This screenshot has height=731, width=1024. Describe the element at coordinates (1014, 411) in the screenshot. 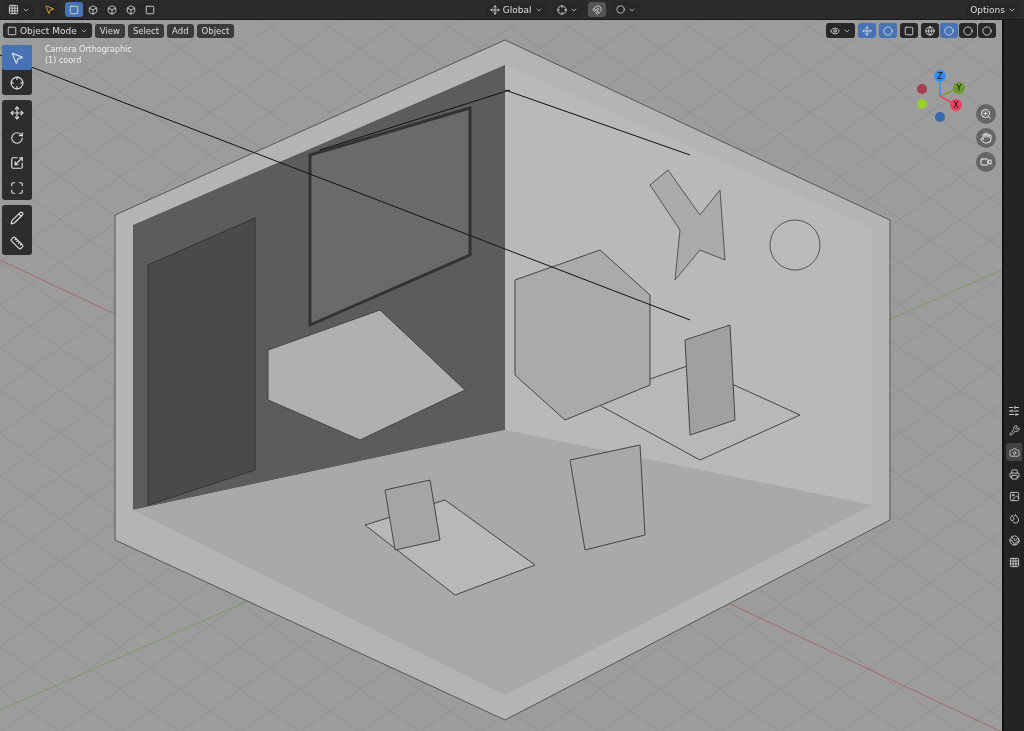

I see `properties-icon` at that location.